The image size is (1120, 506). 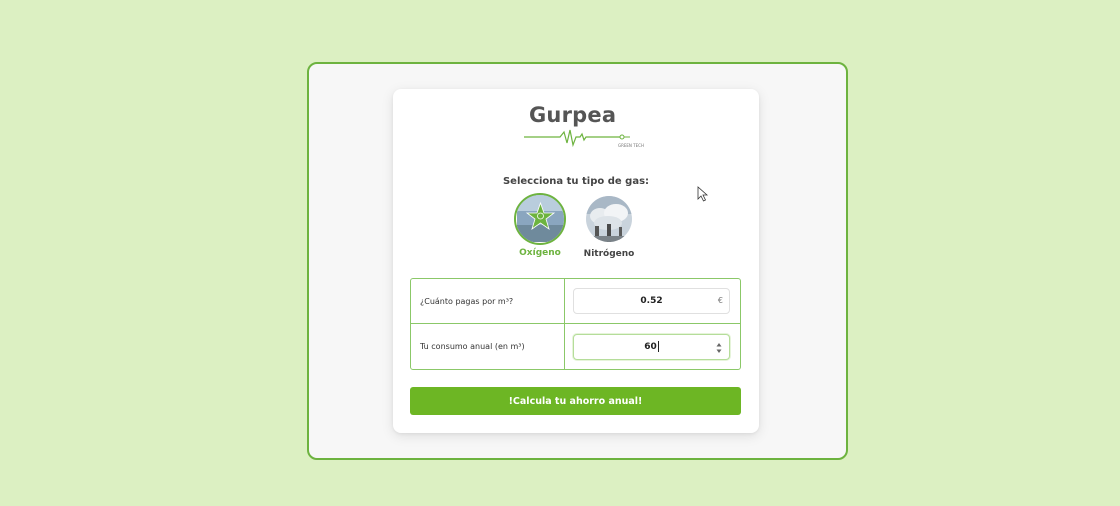 I want to click on consumption-input-cell: 60, so click(x=652, y=346).